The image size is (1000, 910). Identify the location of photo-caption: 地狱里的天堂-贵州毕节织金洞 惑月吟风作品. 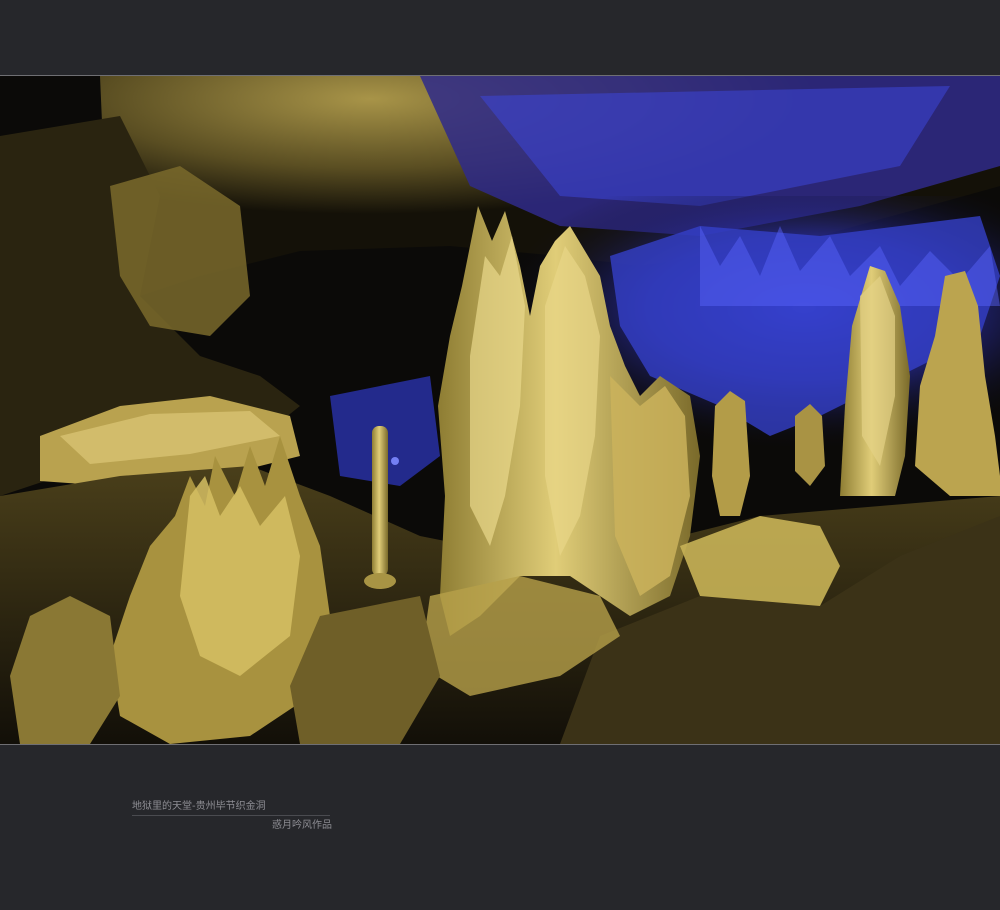
(232, 816).